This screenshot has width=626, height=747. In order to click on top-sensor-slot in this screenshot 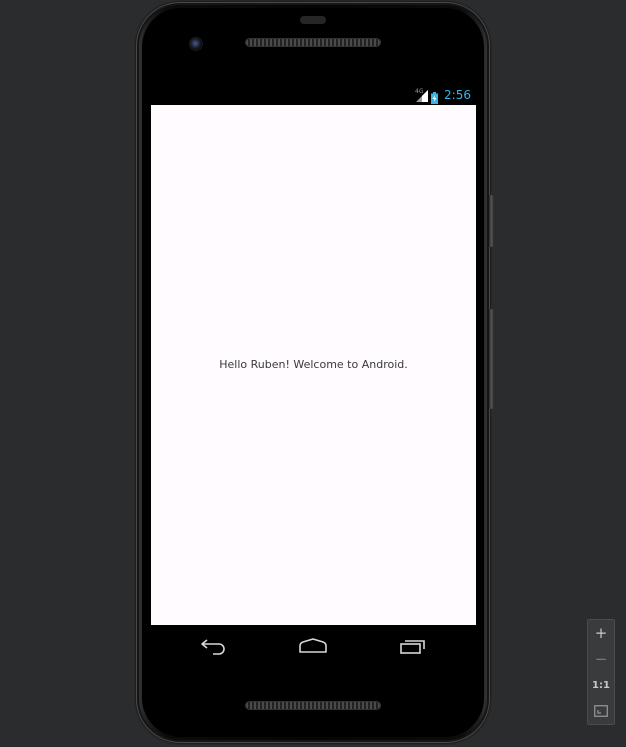, I will do `click(313, 20)`.